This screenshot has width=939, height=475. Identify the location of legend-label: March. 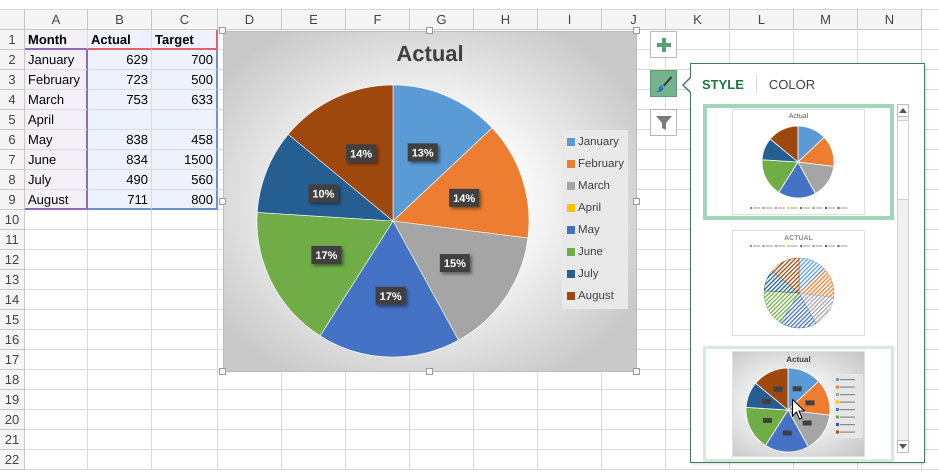
(594, 186).